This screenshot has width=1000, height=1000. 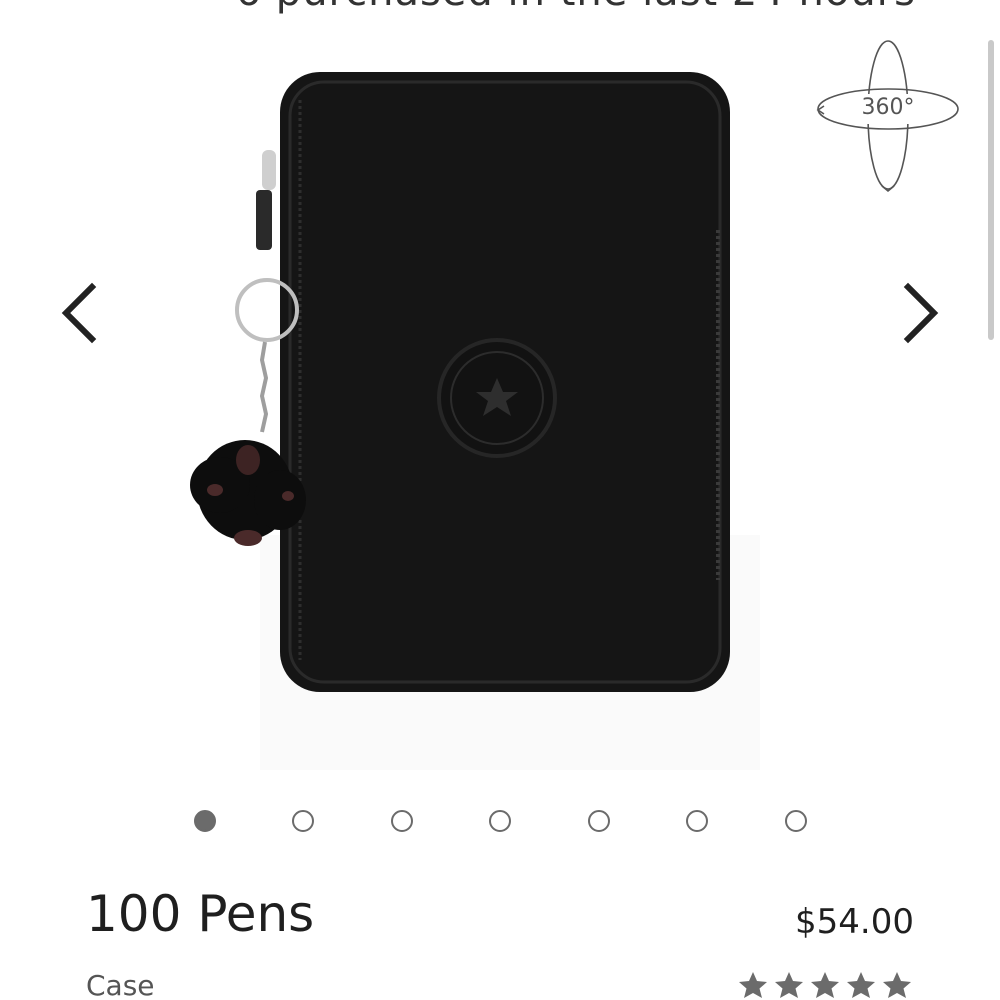 I want to click on next-image-button, so click(x=920, y=313).